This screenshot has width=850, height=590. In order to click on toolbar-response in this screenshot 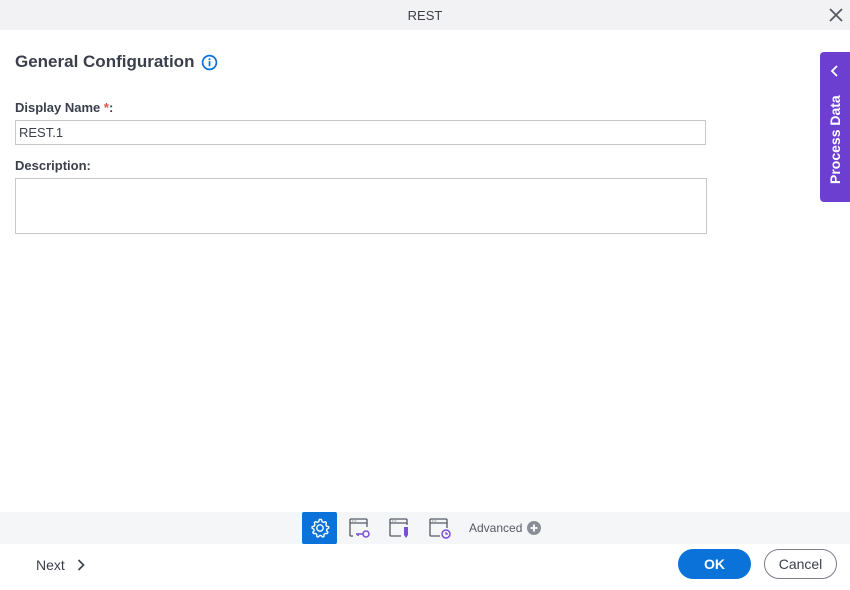, I will do `click(439, 528)`.